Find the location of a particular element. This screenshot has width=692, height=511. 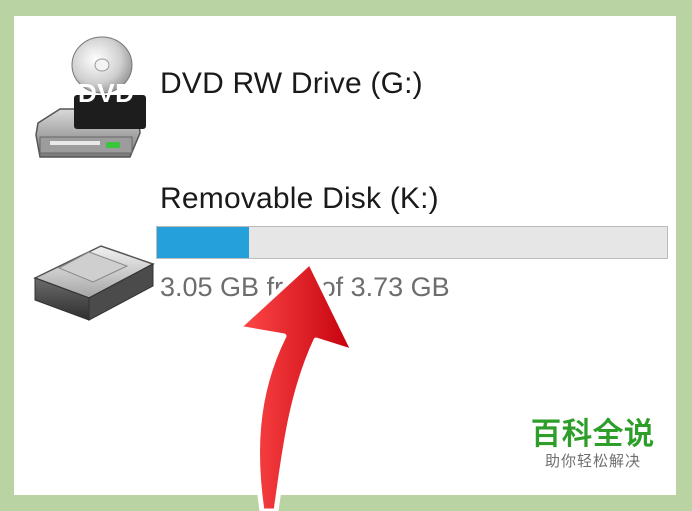

removable-disk-icon is located at coordinates (94, 281).